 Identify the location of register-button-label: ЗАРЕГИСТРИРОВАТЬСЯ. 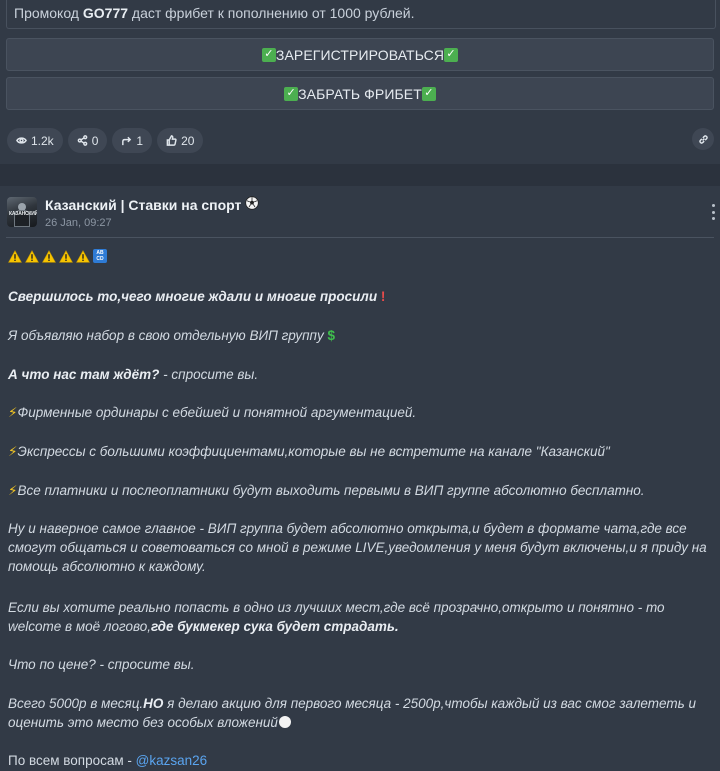
(360, 54).